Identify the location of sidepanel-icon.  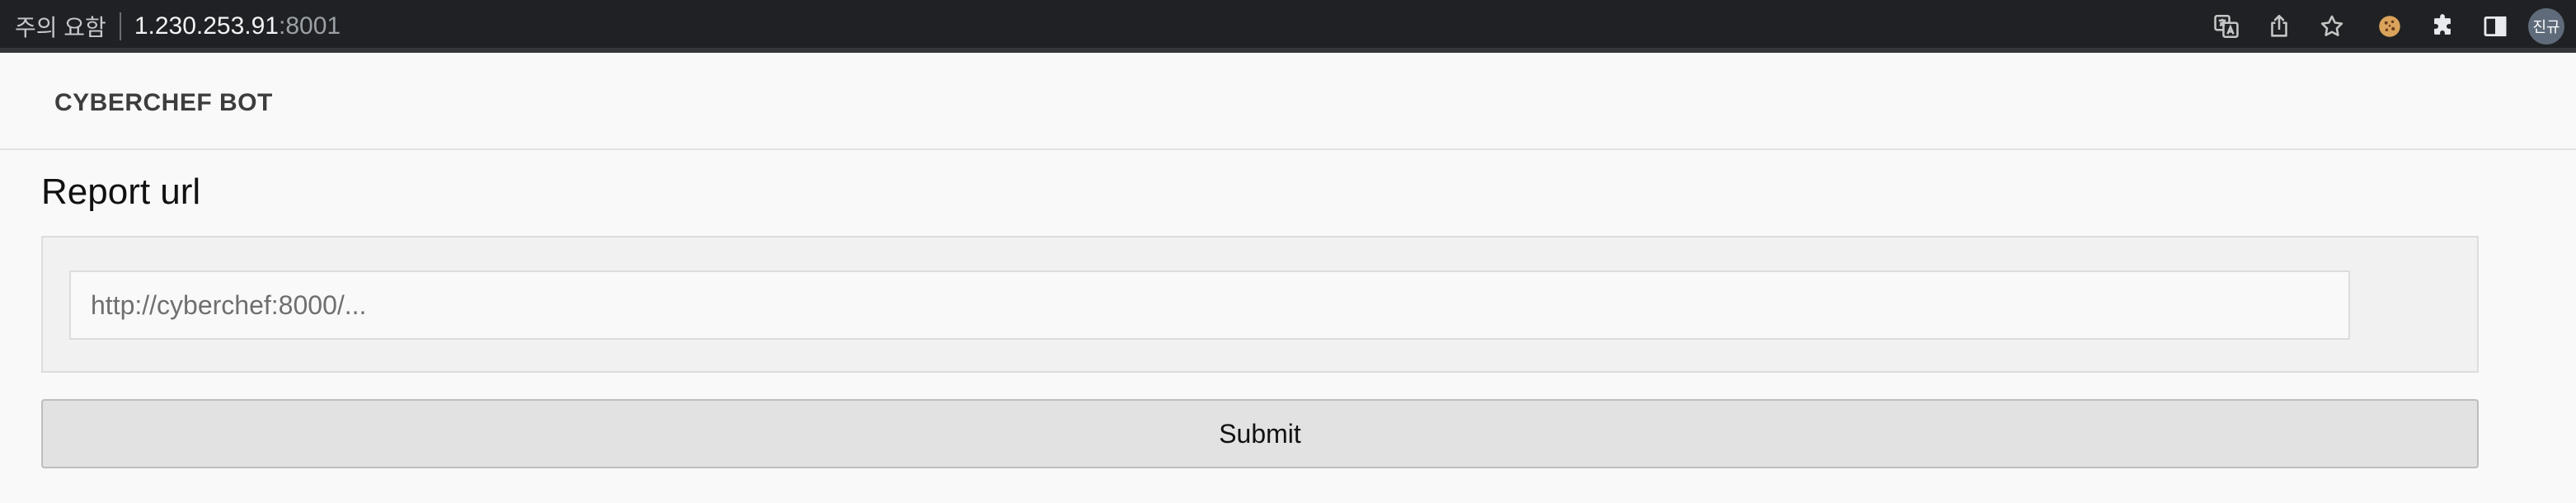
(2495, 26).